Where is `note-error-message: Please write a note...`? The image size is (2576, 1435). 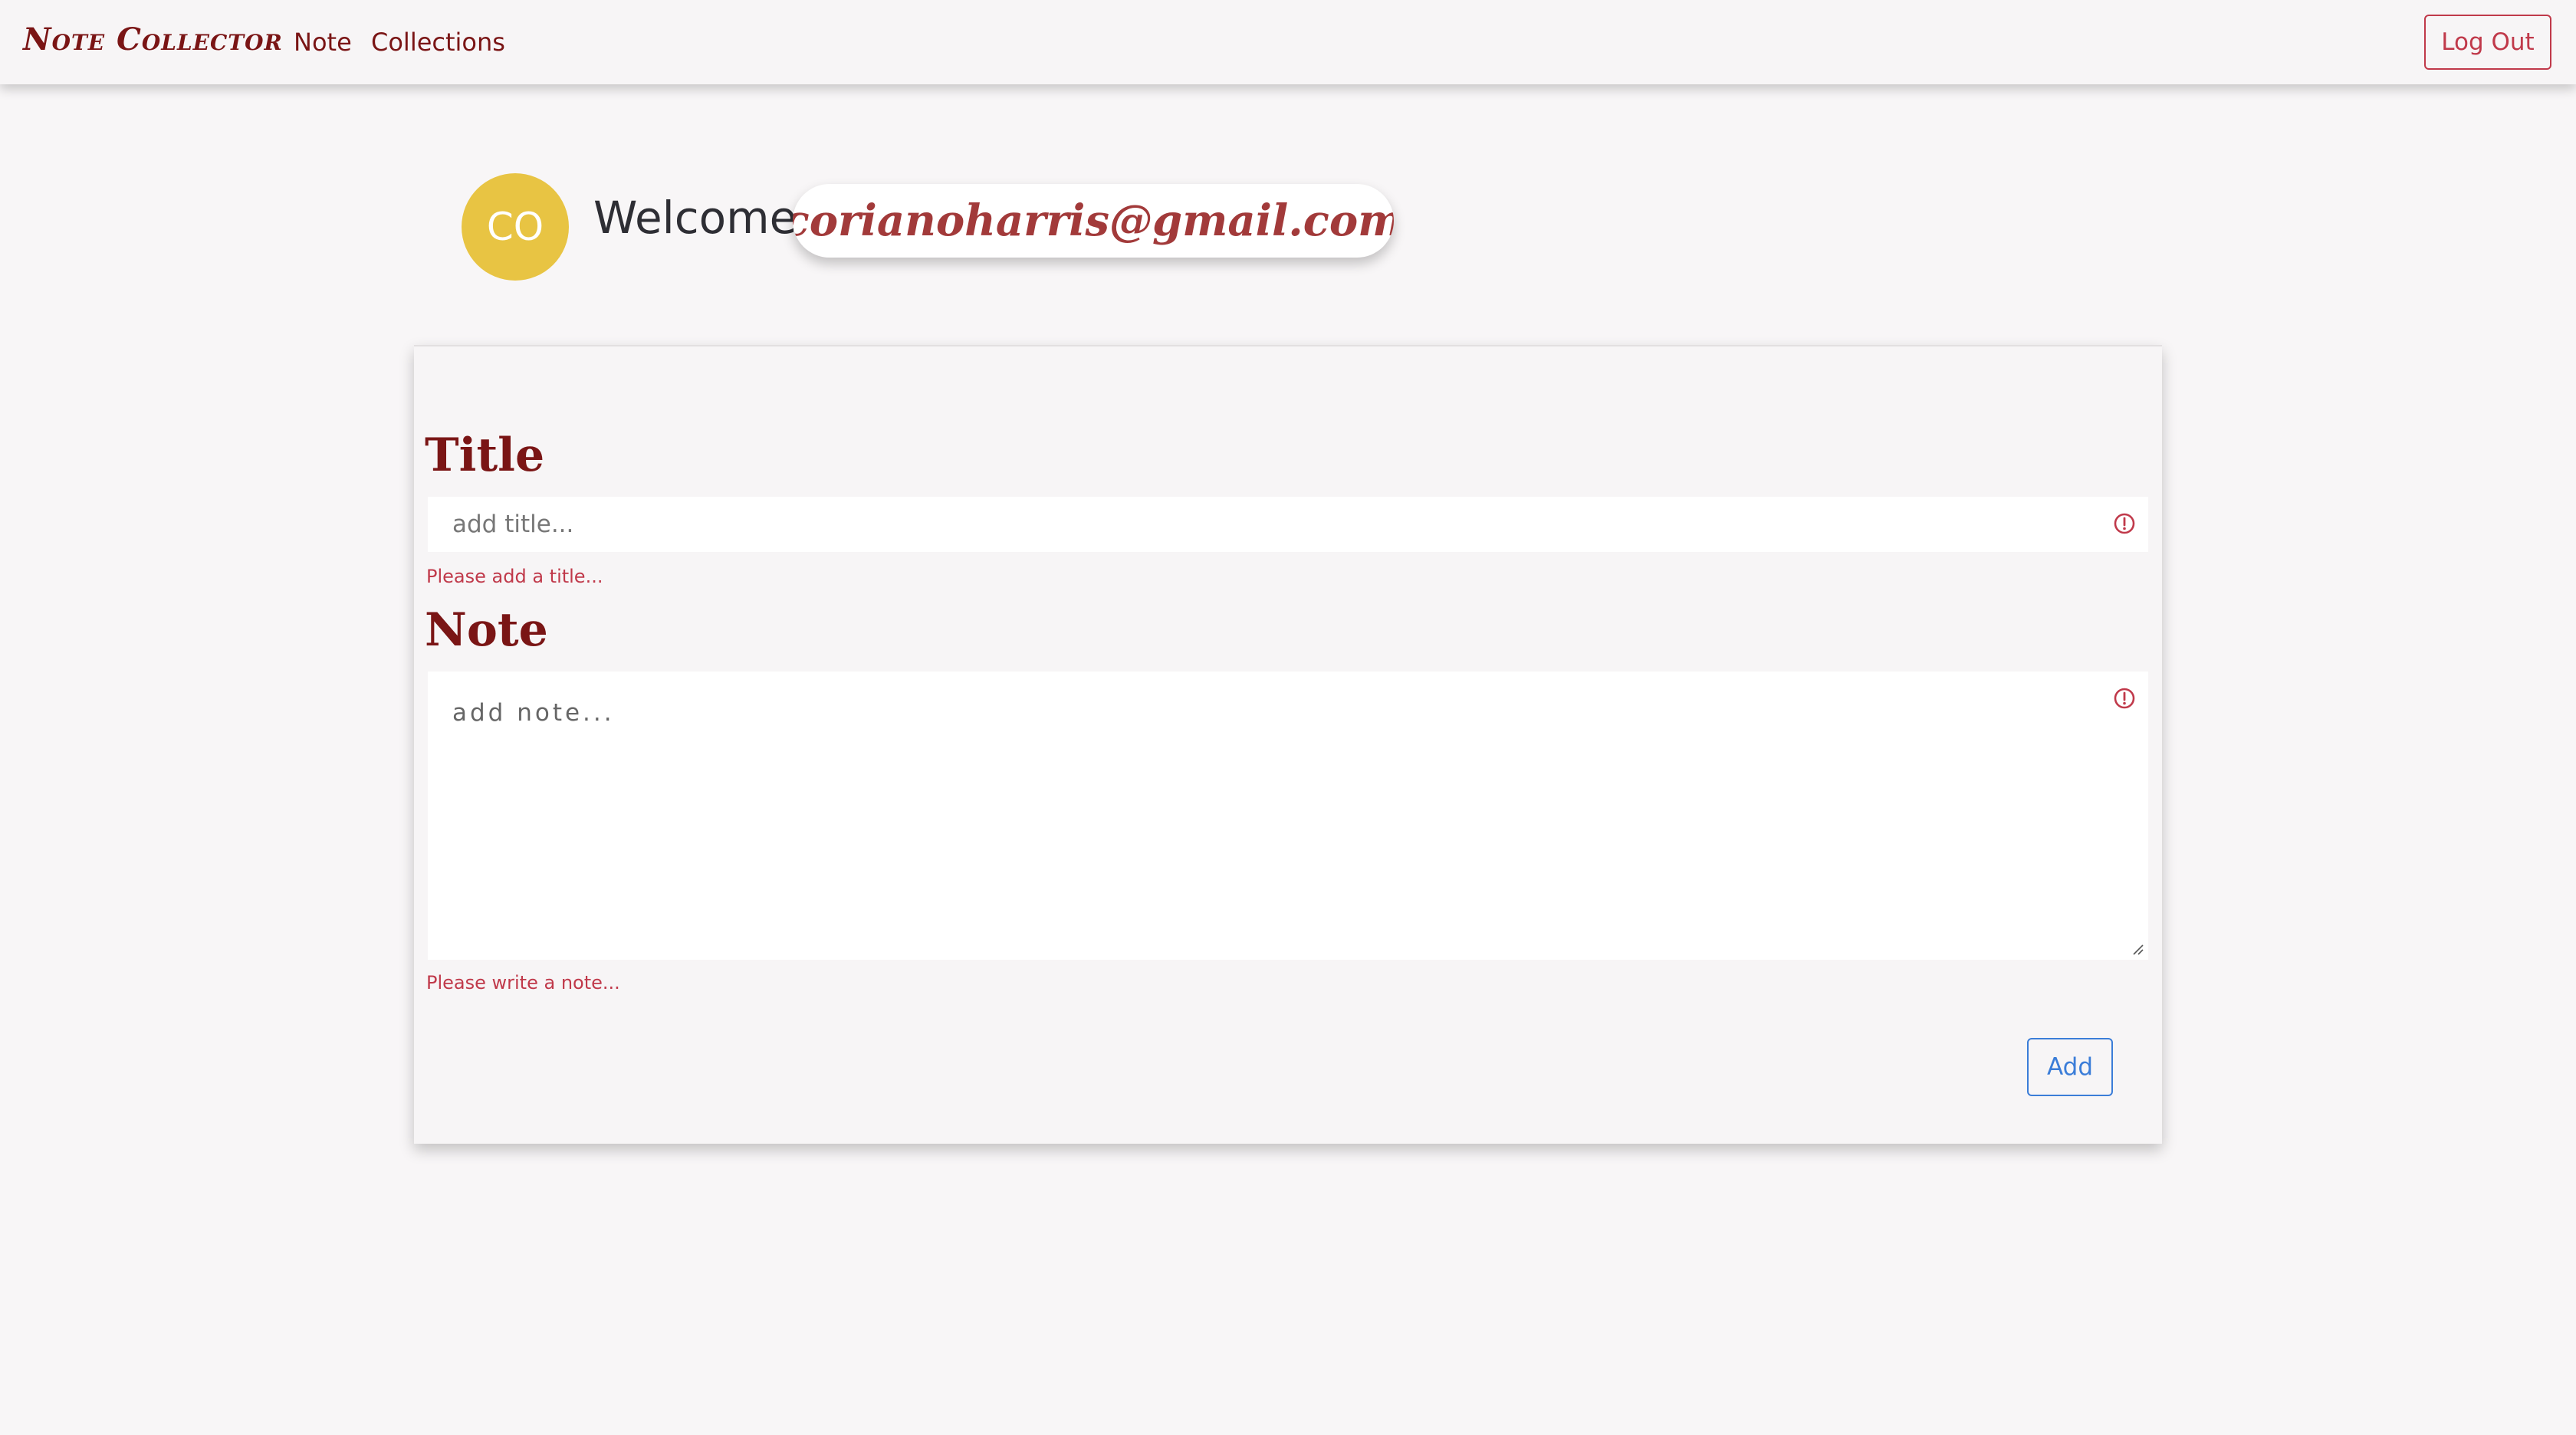 note-error-message: Please write a note... is located at coordinates (523, 983).